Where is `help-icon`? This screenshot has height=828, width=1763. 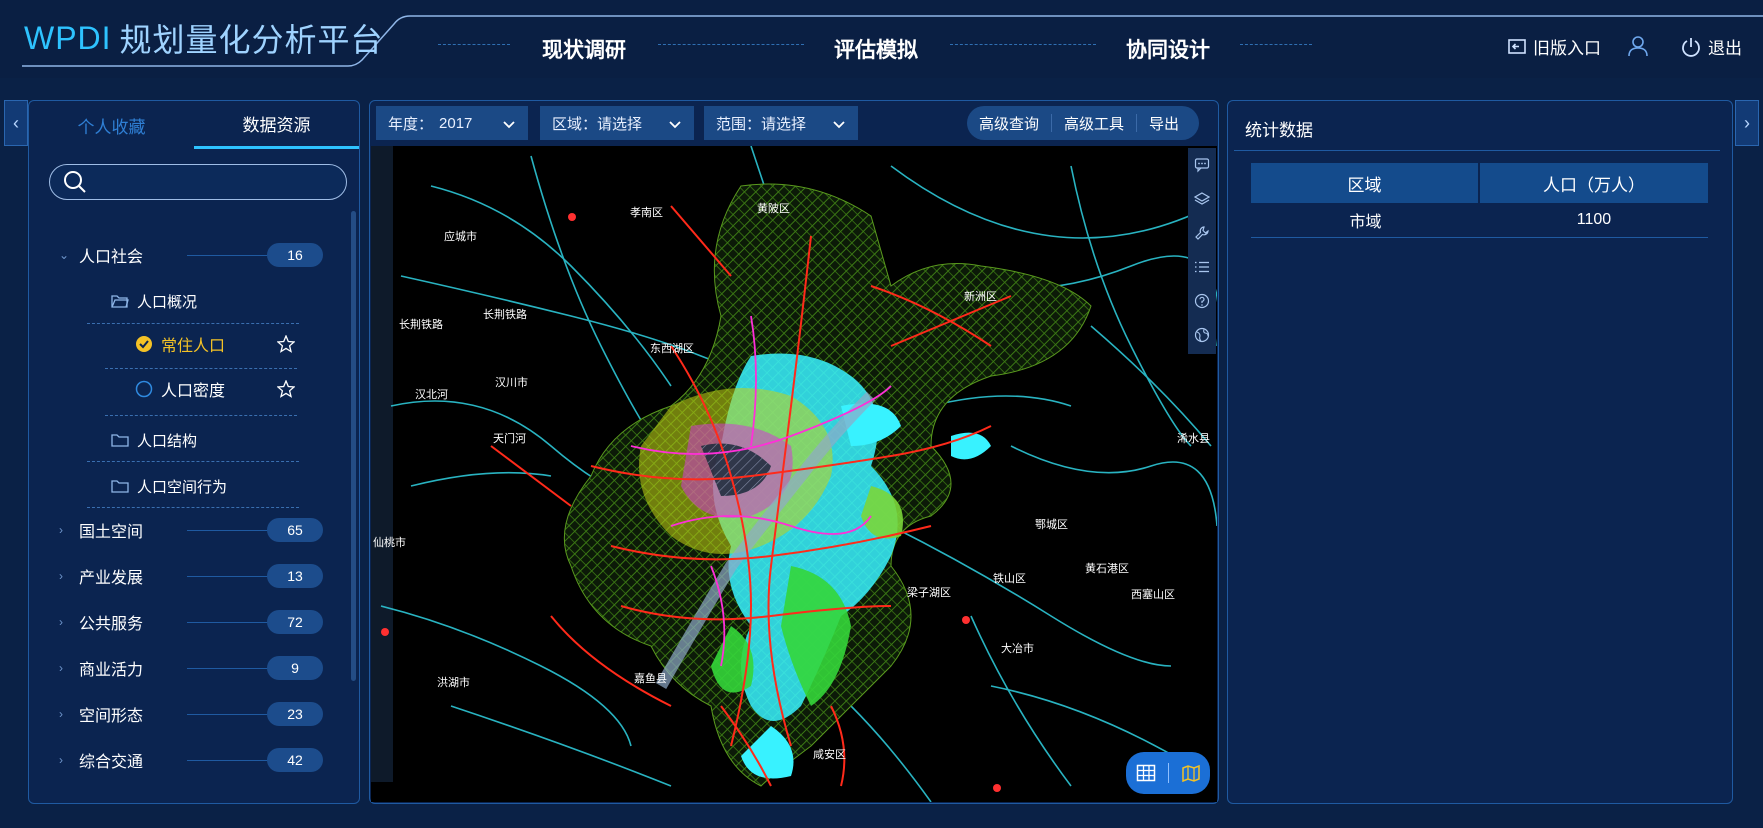
help-icon is located at coordinates (1202, 301).